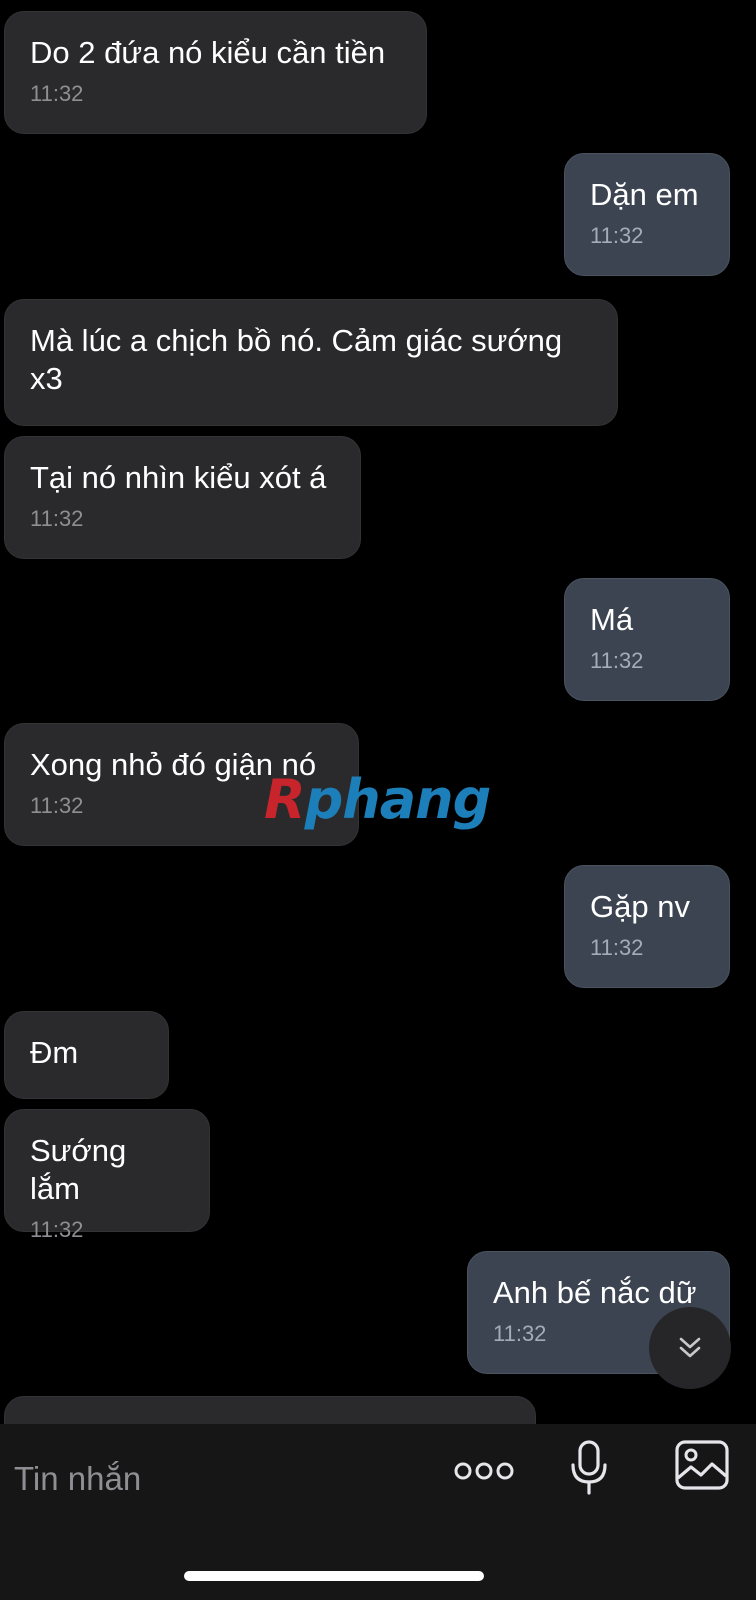 This screenshot has width=756, height=1600. Describe the element at coordinates (182, 497) in the screenshot. I see `message-bubble-incoming: Tại nó nhìn kiểu xót á 11:32` at that location.